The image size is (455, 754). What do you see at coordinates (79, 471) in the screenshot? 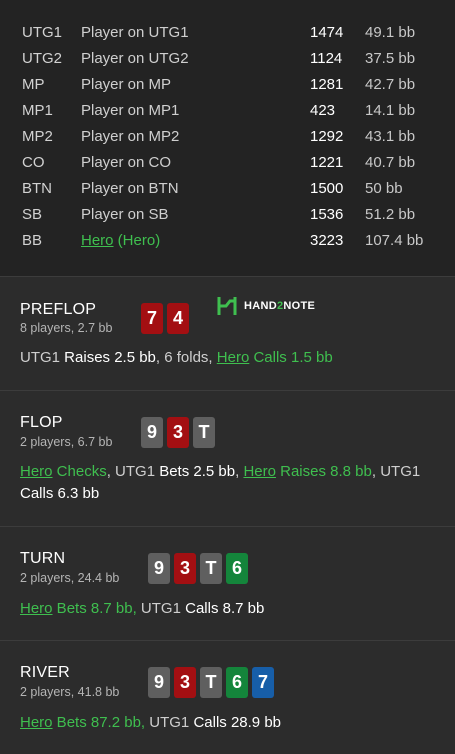
I see `action-text: Checks` at bounding box center [79, 471].